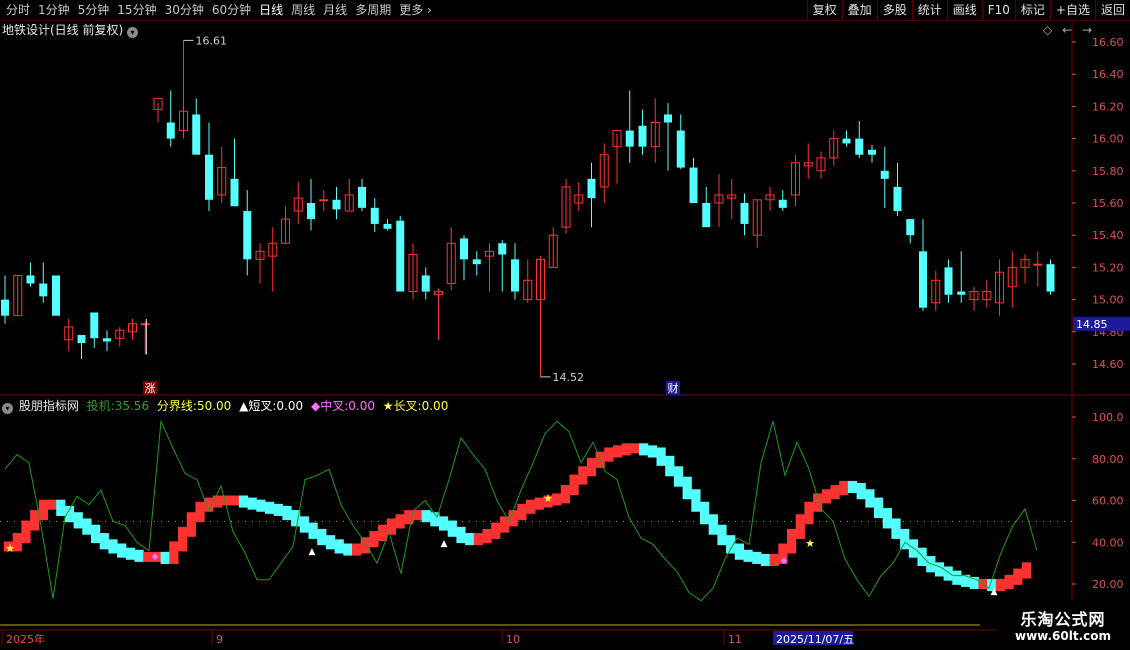 The width and height of the screenshot is (1130, 650). I want to click on more-button: 更多 ›, so click(415, 10).